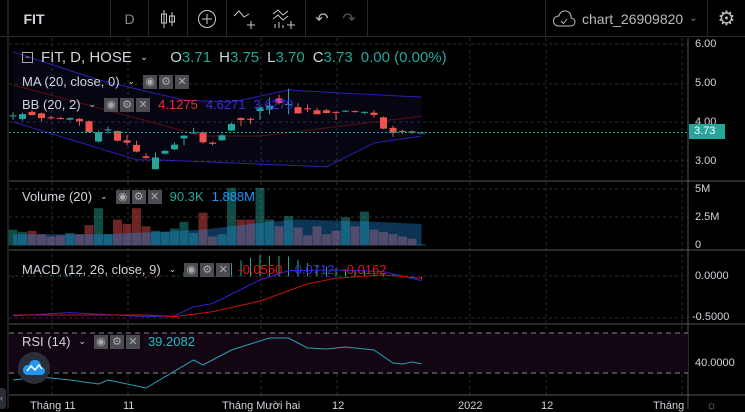 This screenshot has height=412, width=745. Describe the element at coordinates (91, 269) in the screenshot. I see `macd-name: MACD (12, 26, close, 9)` at that location.